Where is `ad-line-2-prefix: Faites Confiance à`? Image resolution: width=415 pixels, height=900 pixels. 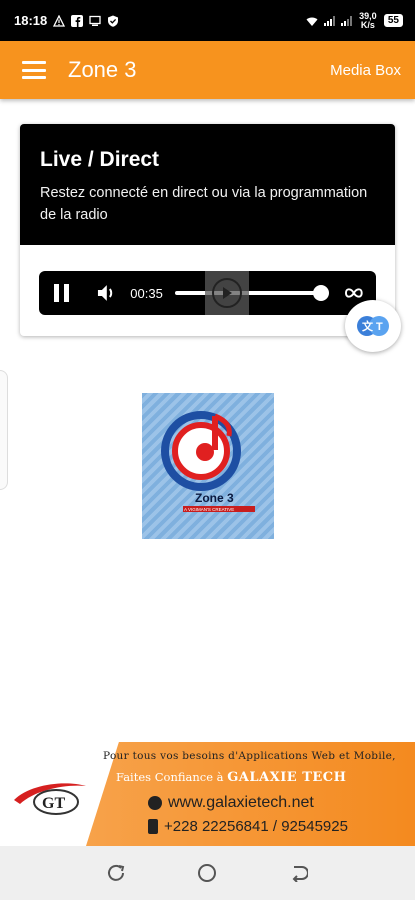 ad-line-2-prefix: Faites Confiance à is located at coordinates (170, 777).